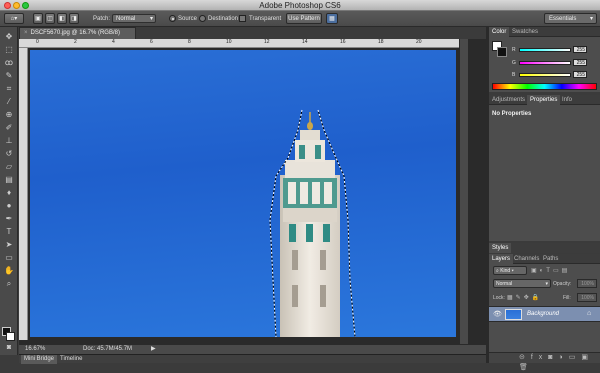  What do you see at coordinates (419, 42) in the screenshot?
I see `ruler-mark: 20` at bounding box center [419, 42].